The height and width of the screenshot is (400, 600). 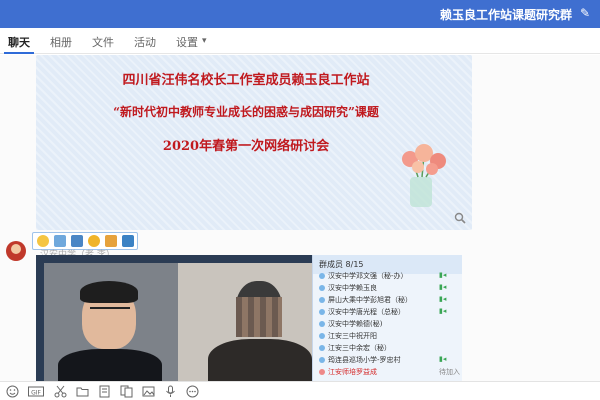 What do you see at coordinates (94, 241) in the screenshot?
I see `smile-icon` at bounding box center [94, 241].